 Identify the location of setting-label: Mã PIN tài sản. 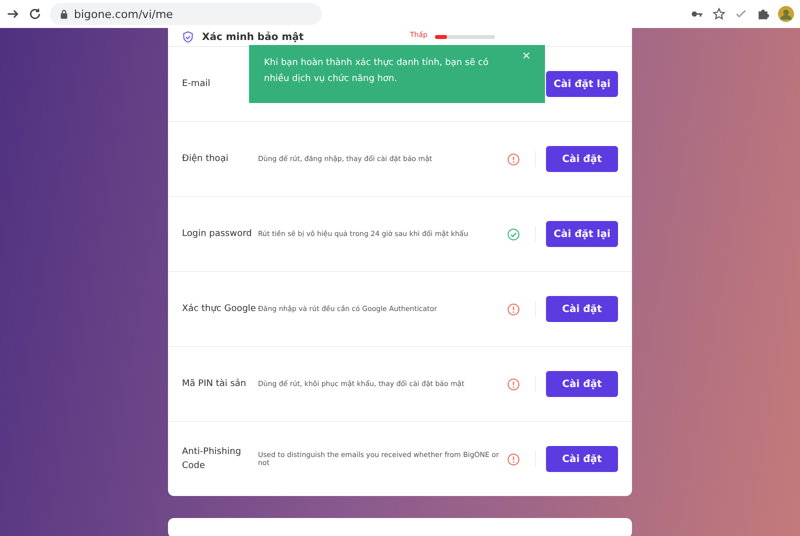
(215, 384).